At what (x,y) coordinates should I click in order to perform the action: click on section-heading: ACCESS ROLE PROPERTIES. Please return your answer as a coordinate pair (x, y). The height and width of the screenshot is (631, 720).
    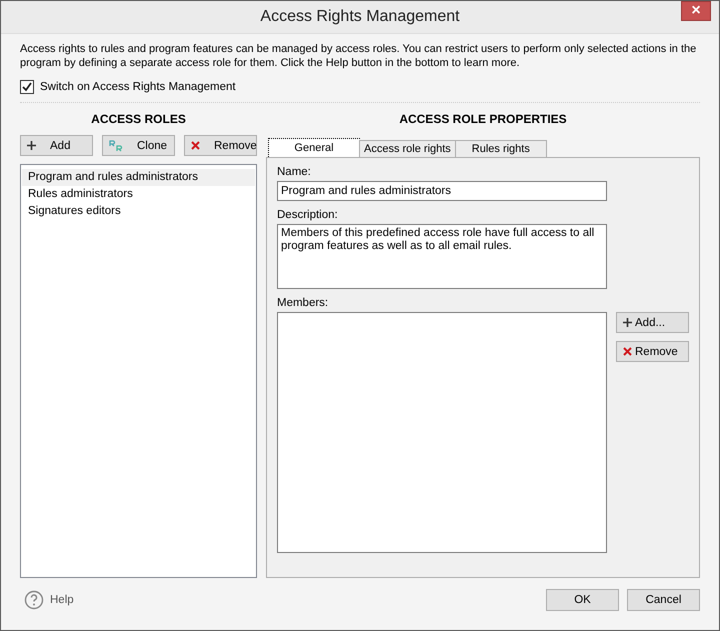
    Looking at the image, I should click on (483, 119).